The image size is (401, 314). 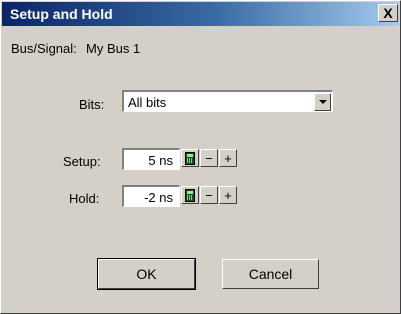 I want to click on chevron-down-icon, so click(x=322, y=102).